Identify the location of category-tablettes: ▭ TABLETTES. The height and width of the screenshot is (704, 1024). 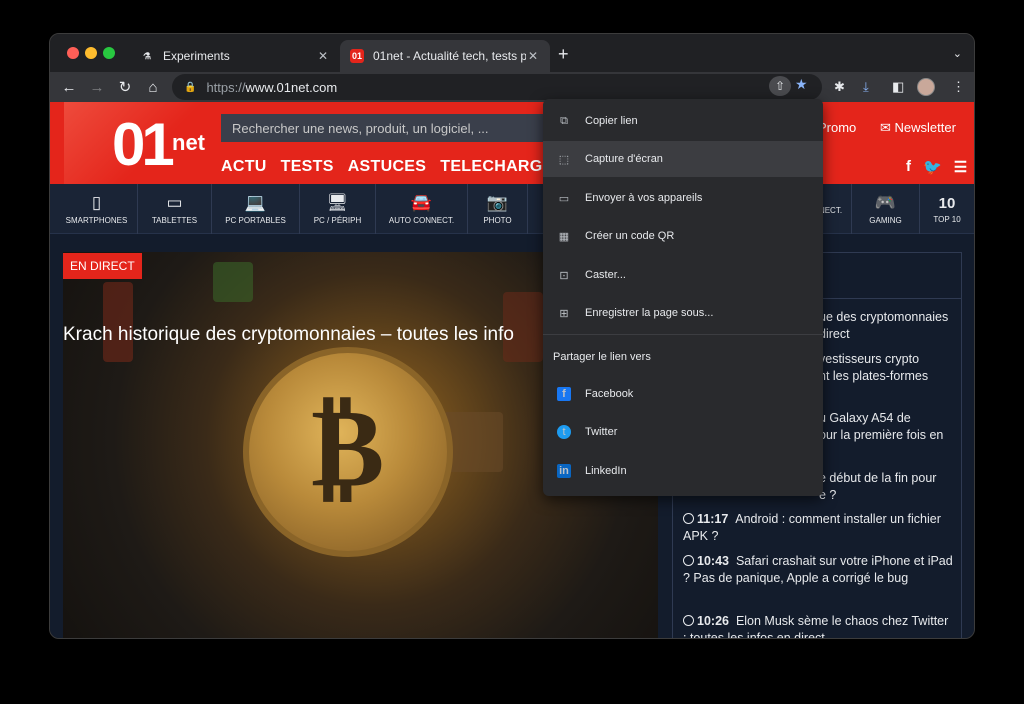
(175, 209).